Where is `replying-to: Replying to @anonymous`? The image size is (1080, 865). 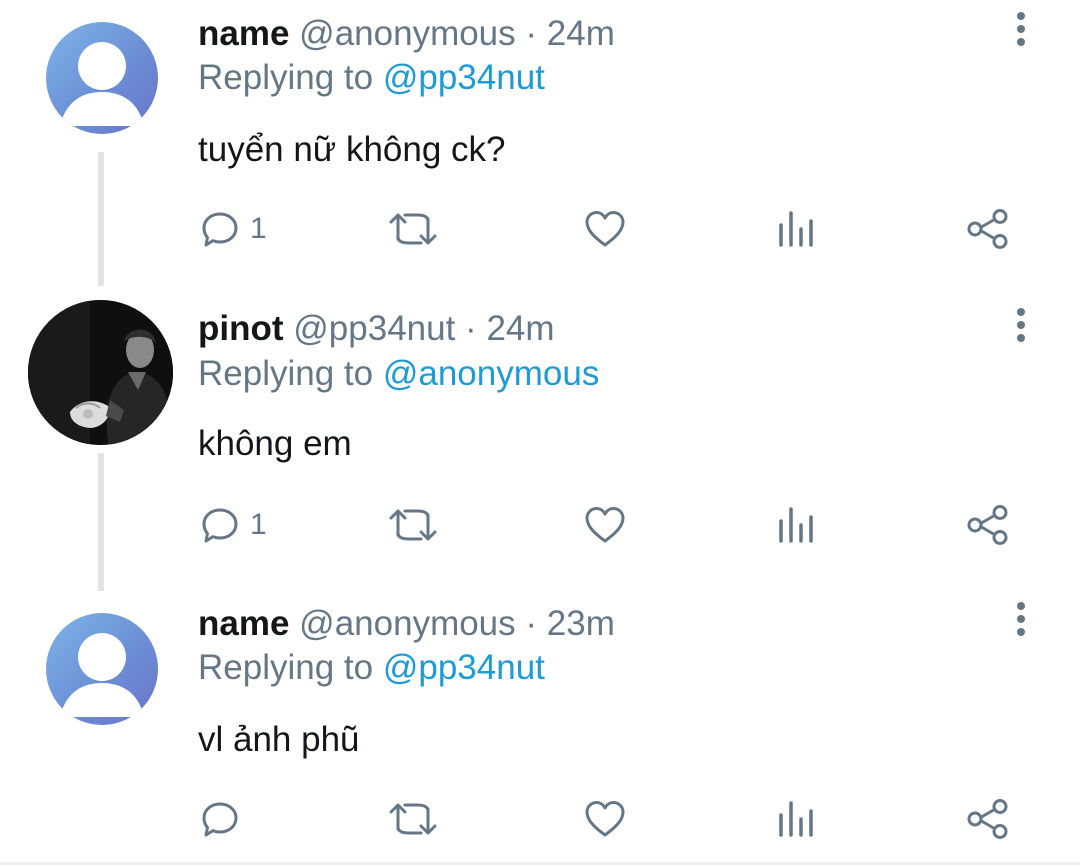 replying-to: Replying to @anonymous is located at coordinates (398, 374).